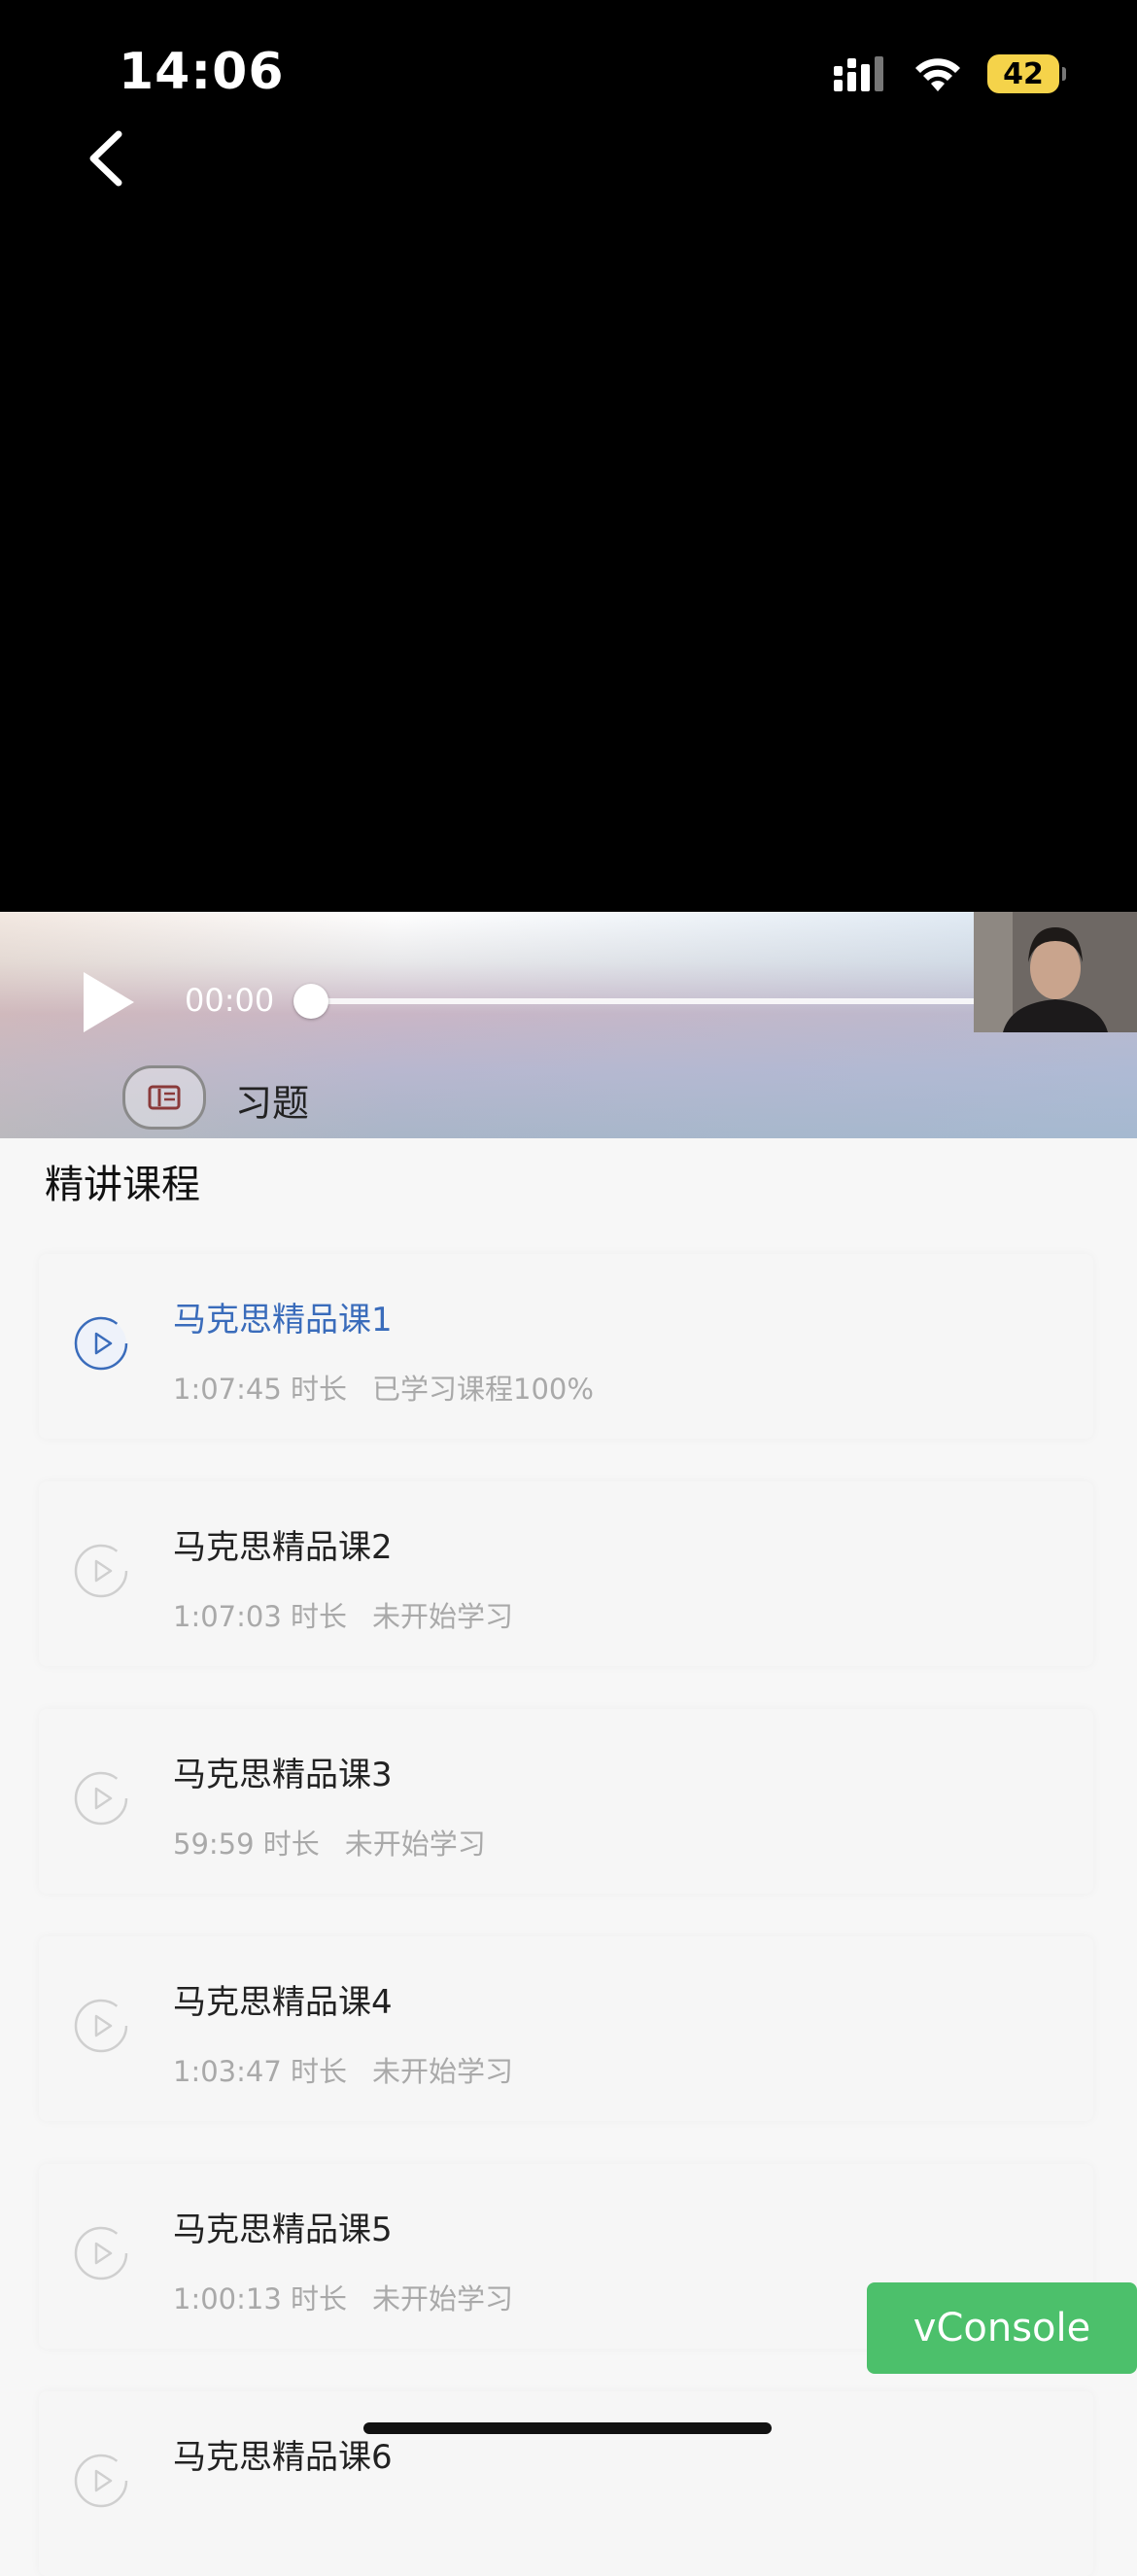  Describe the element at coordinates (283, 2229) in the screenshot. I see `course-title: 马克思精品课5` at that location.